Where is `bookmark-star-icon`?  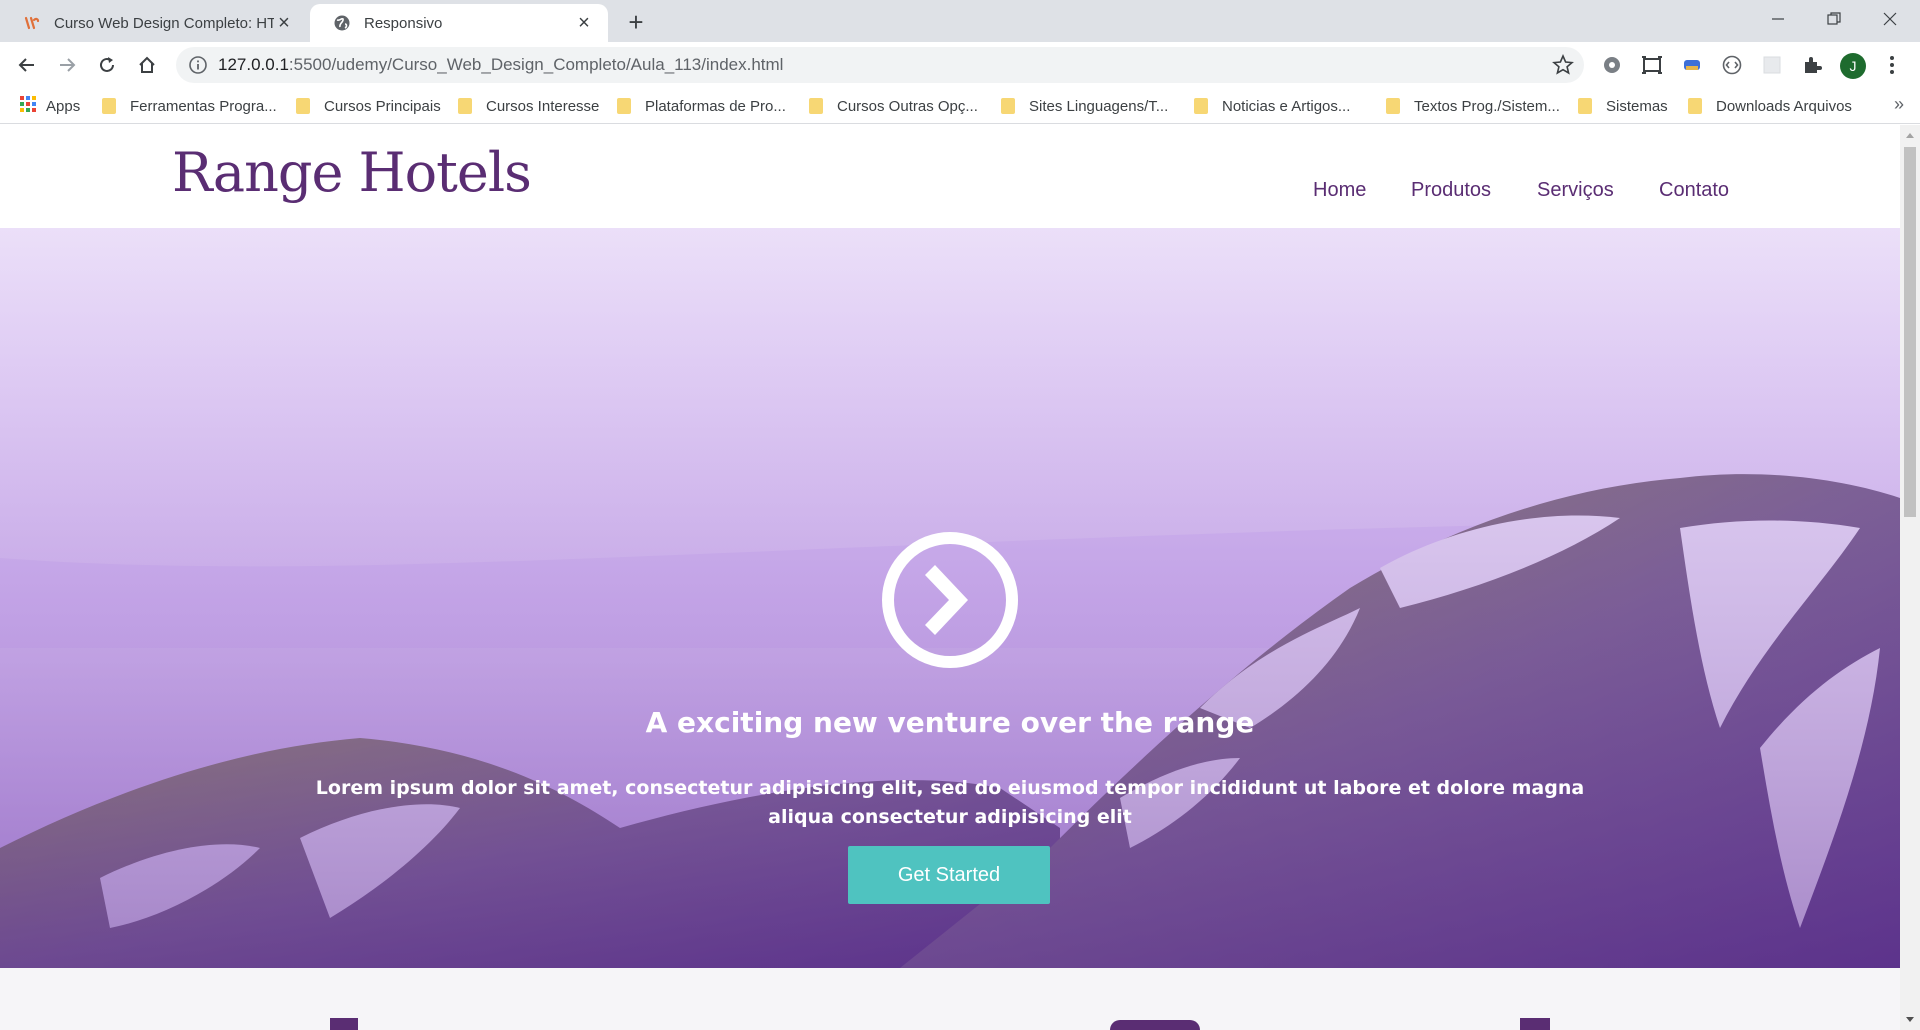
bookmark-star-icon is located at coordinates (1563, 64).